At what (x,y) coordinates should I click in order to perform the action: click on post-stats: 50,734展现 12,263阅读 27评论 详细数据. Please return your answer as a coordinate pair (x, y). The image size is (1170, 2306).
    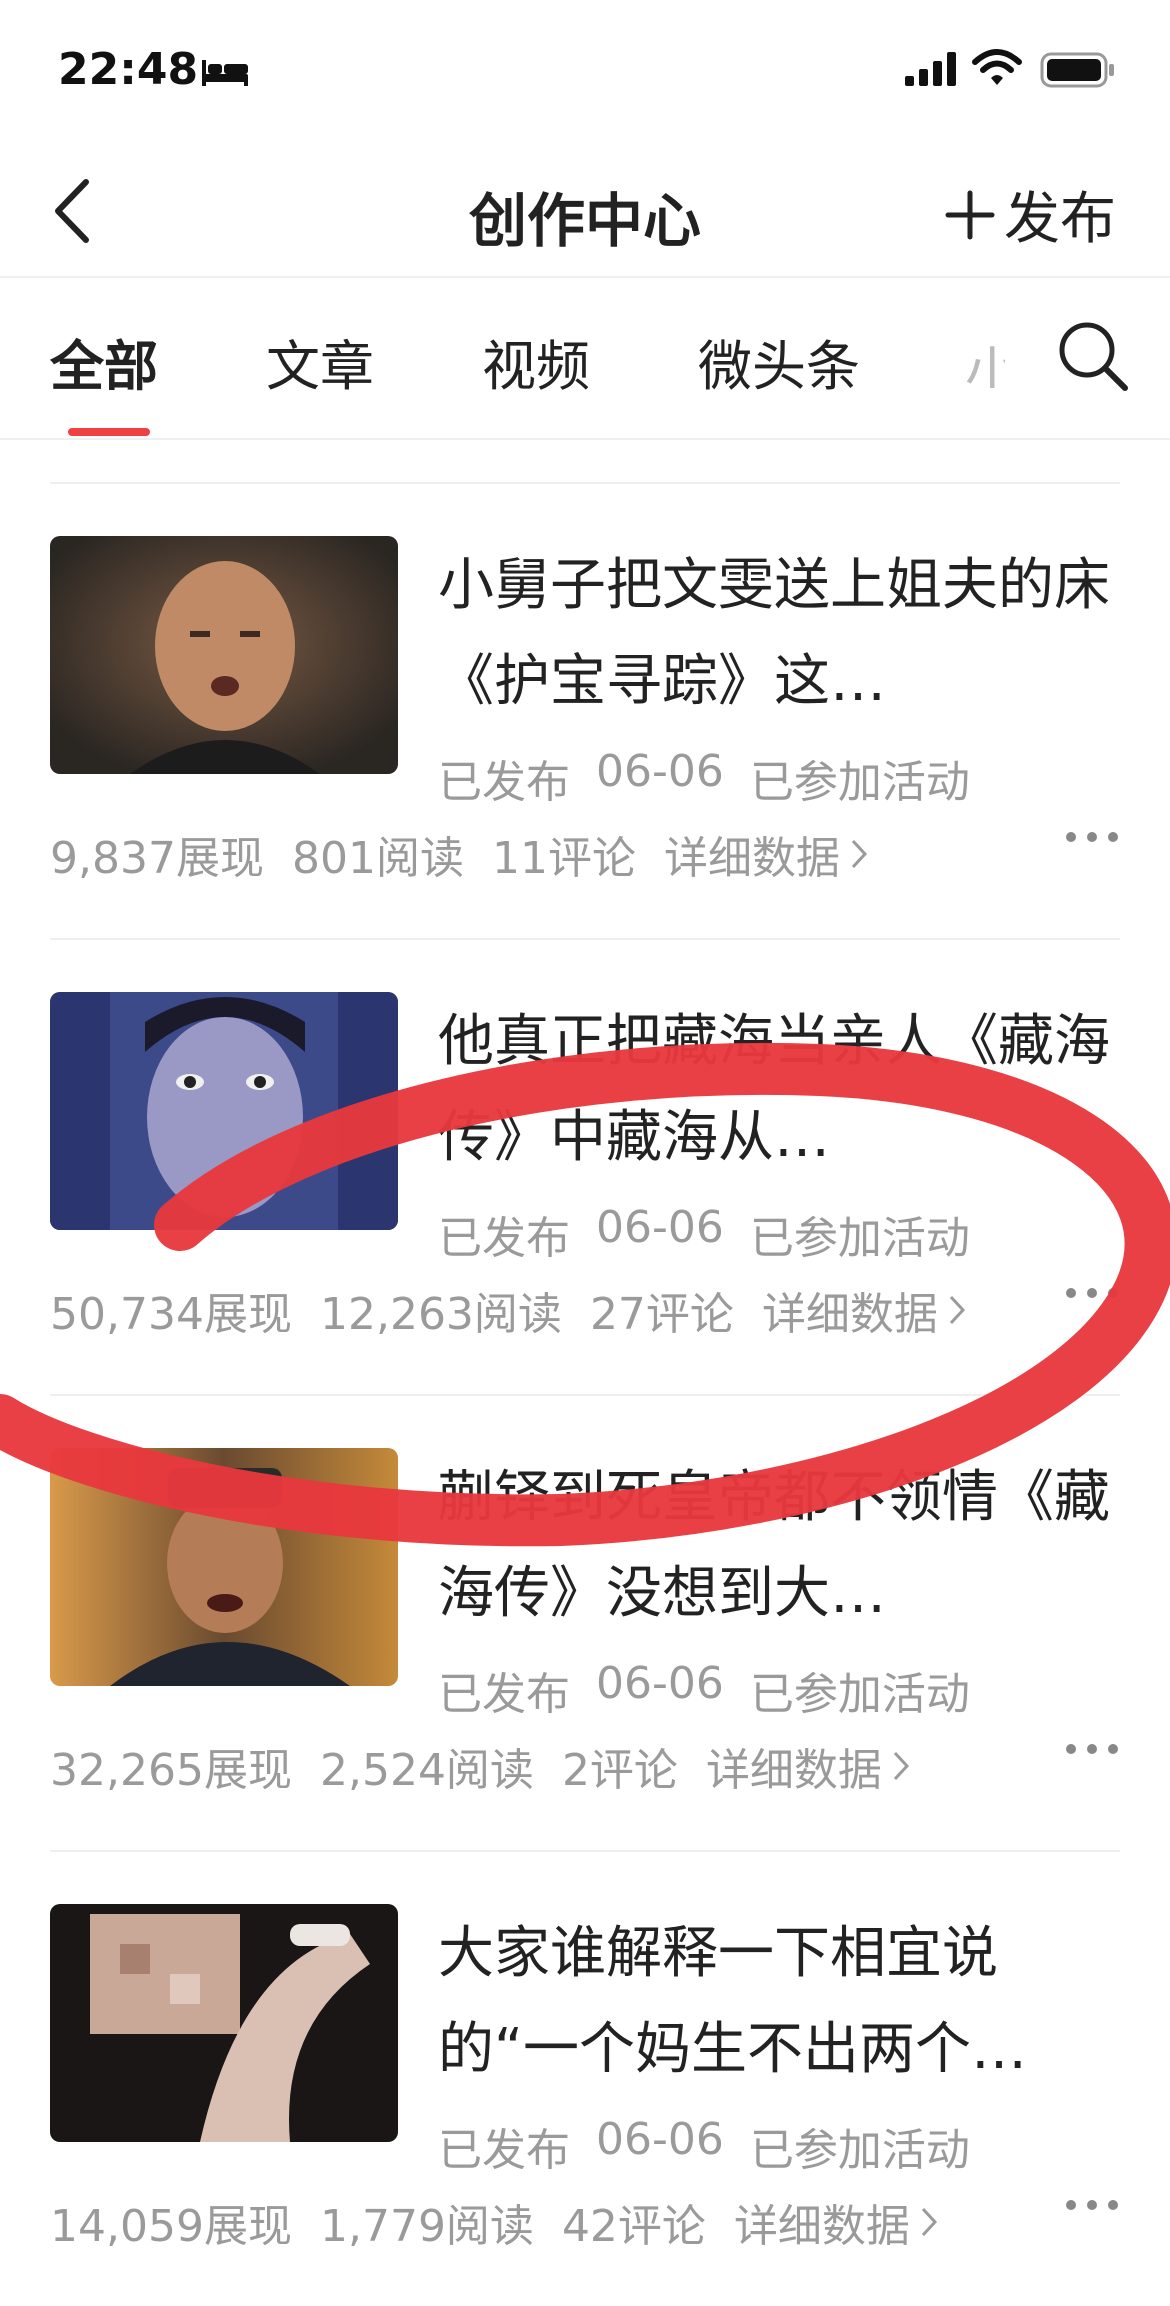
    Looking at the image, I should click on (508, 1310).